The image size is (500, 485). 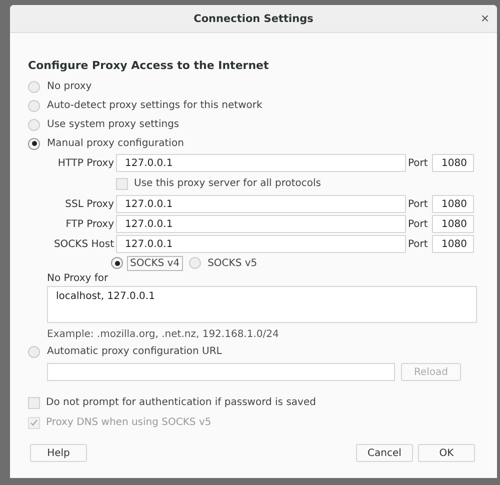 I want to click on close-button: ×, so click(x=484, y=18).